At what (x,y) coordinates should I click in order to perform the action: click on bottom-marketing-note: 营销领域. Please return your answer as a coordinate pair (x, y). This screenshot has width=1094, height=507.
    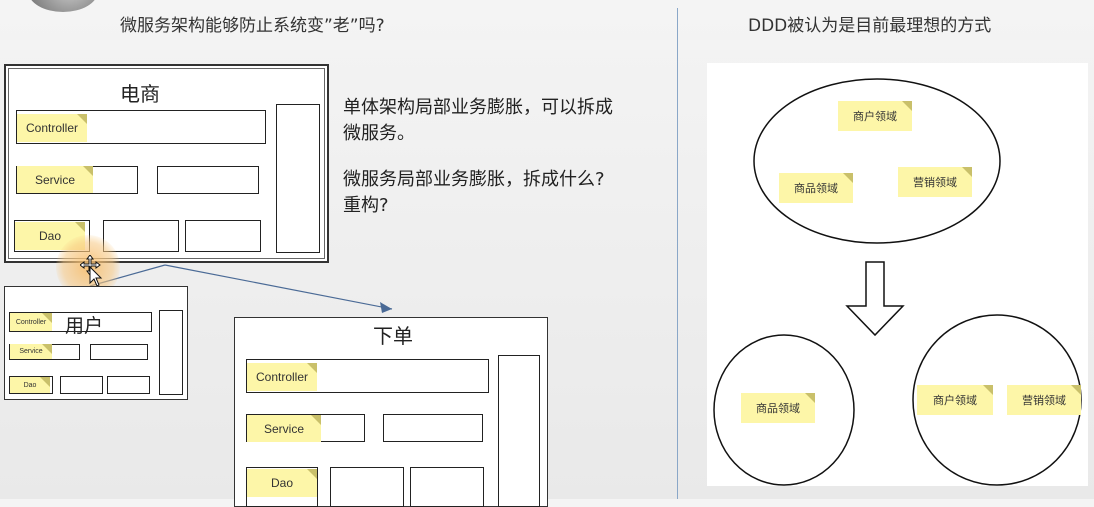
    Looking at the image, I should click on (1044, 400).